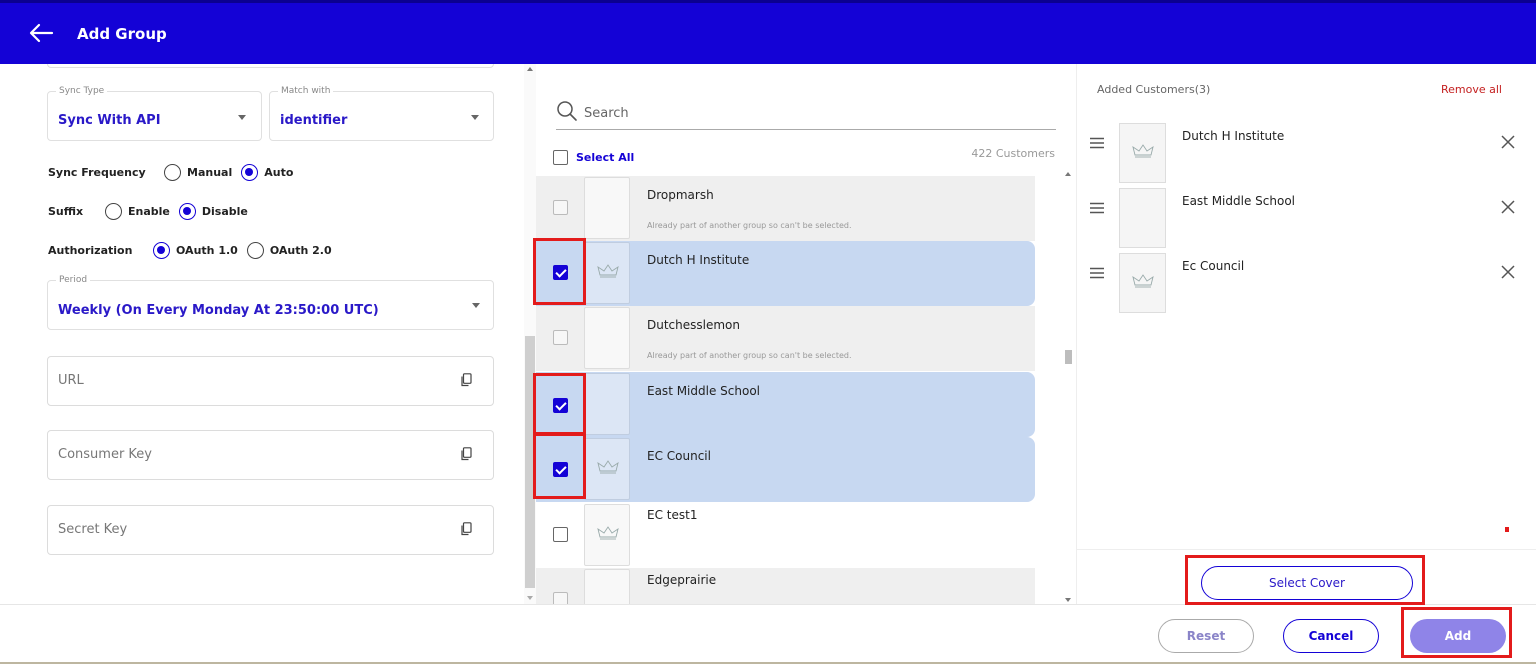 This screenshot has height=664, width=1536. Describe the element at coordinates (381, 113) in the screenshot. I see `match-with-select: Match with identifier` at that location.